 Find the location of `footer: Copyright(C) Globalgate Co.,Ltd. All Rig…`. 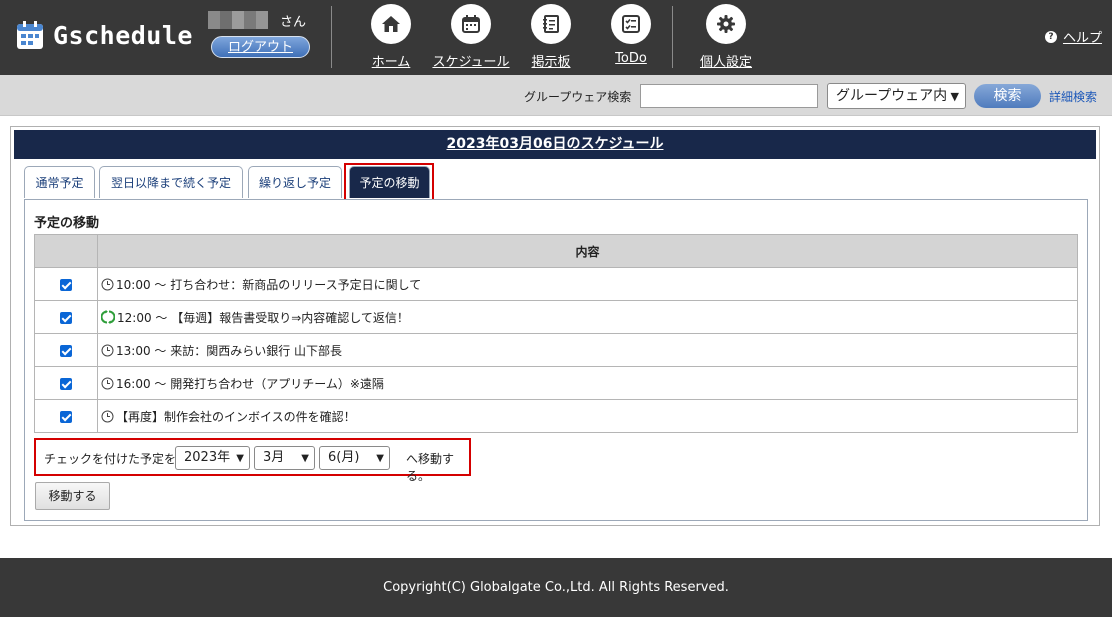

footer: Copyright(C) Globalgate Co.,Ltd. All Rig… is located at coordinates (556, 587).